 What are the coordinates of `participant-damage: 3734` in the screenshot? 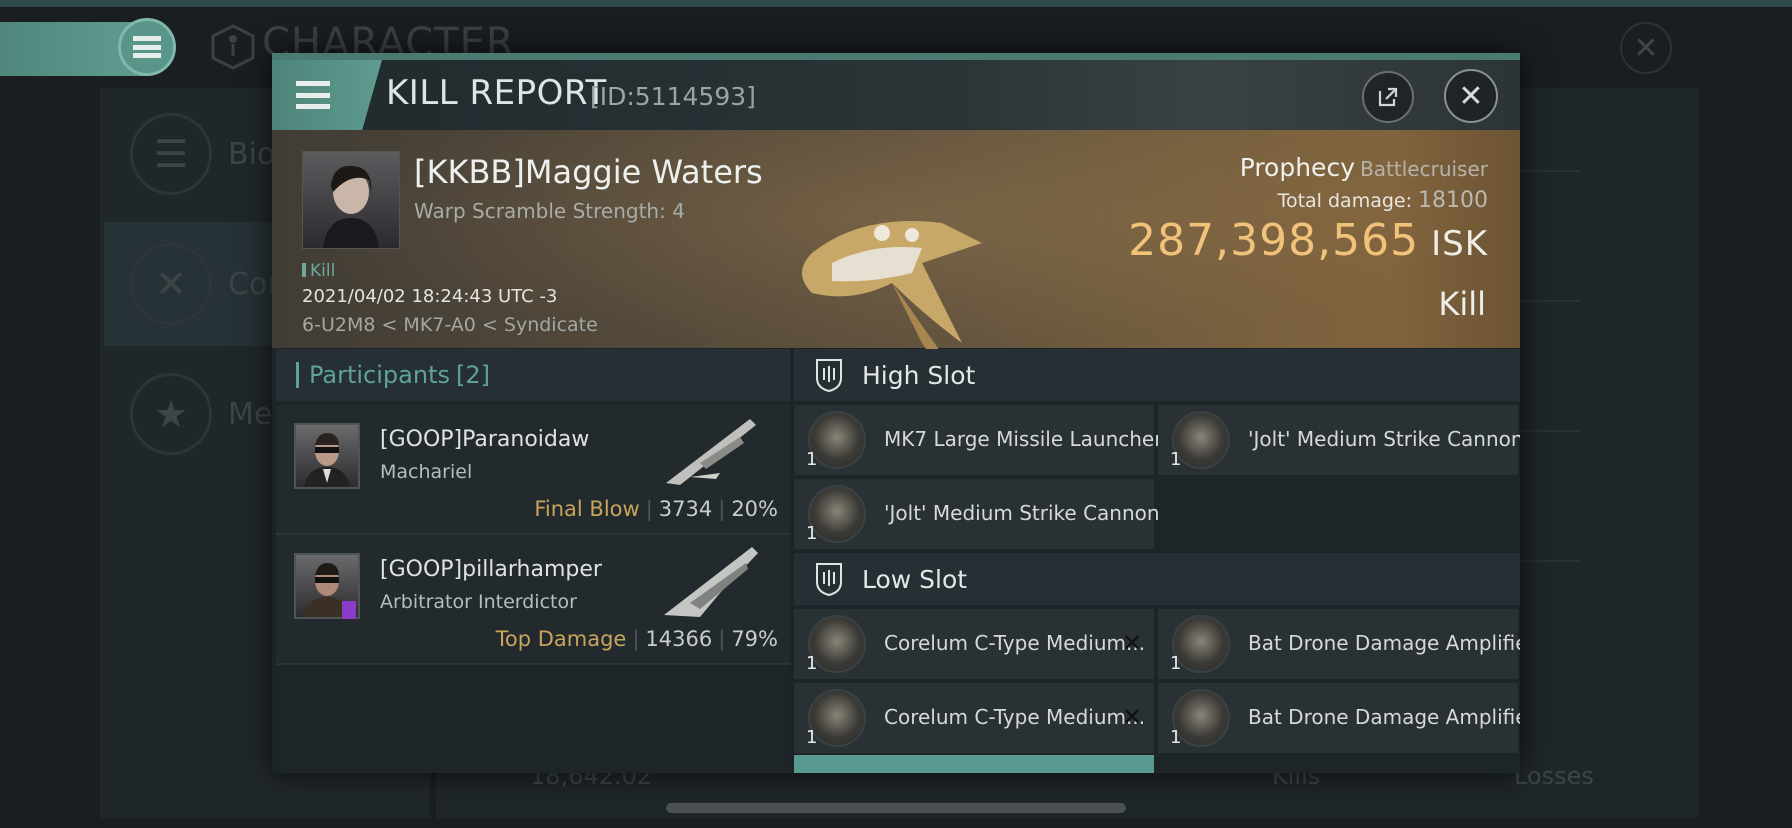 It's located at (685, 509).